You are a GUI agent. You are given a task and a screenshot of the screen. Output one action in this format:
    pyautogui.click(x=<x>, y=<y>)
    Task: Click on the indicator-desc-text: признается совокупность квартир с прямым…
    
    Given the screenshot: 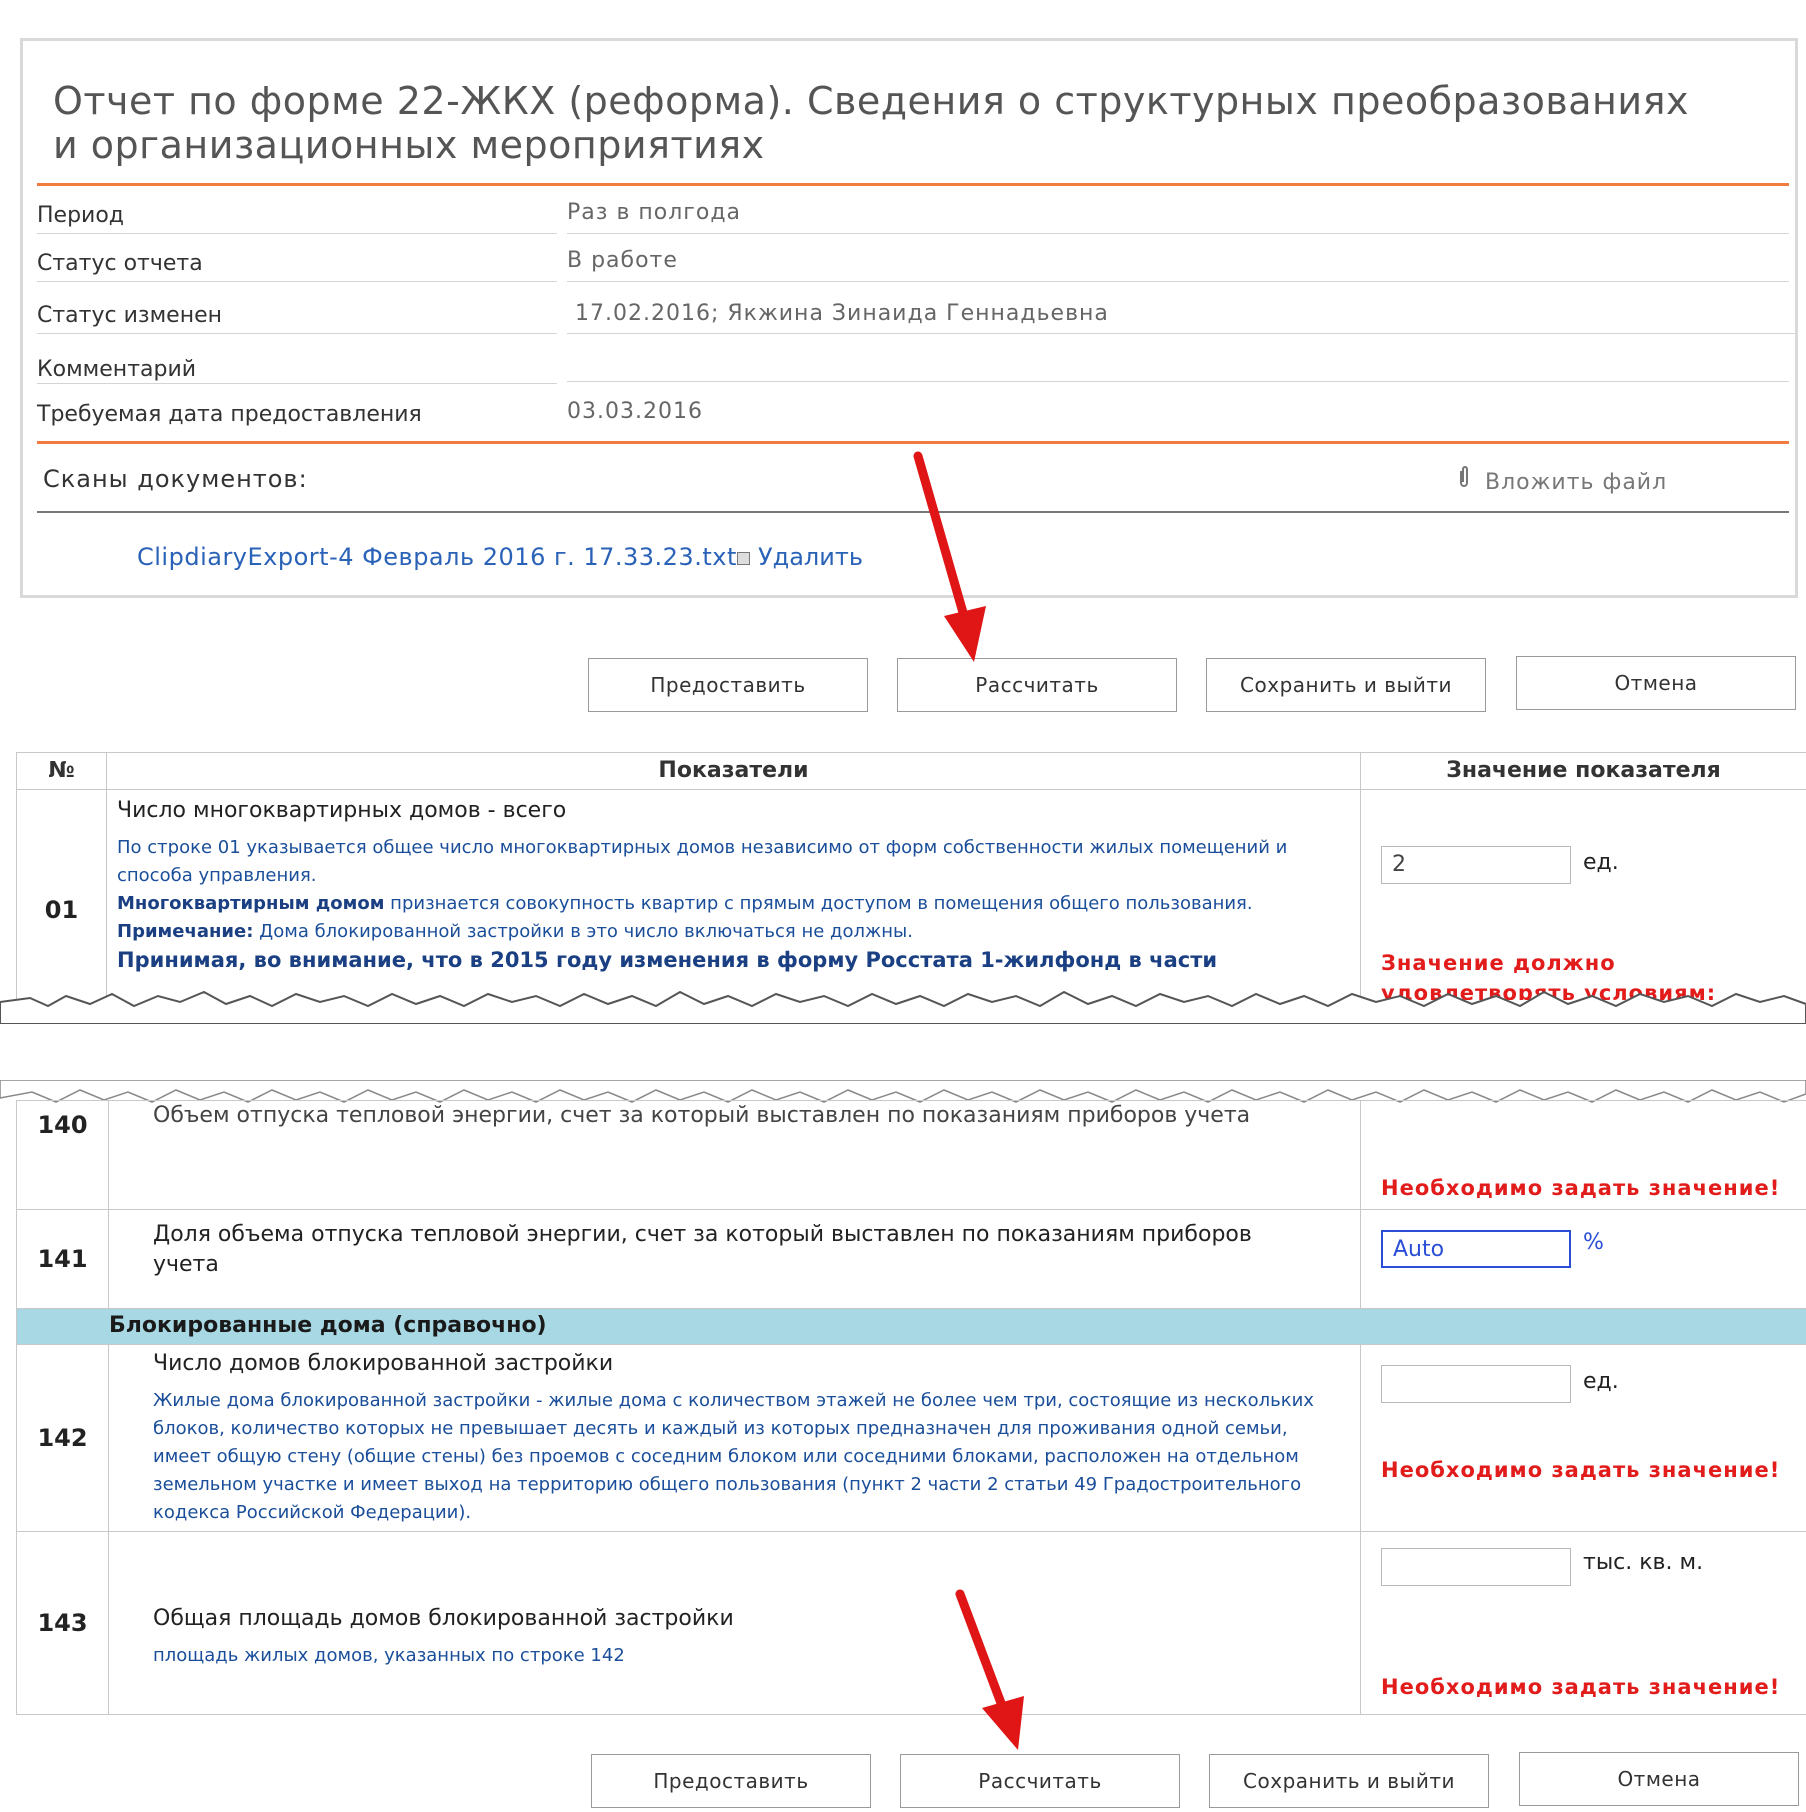 What is the action you would take?
    pyautogui.click(x=818, y=903)
    